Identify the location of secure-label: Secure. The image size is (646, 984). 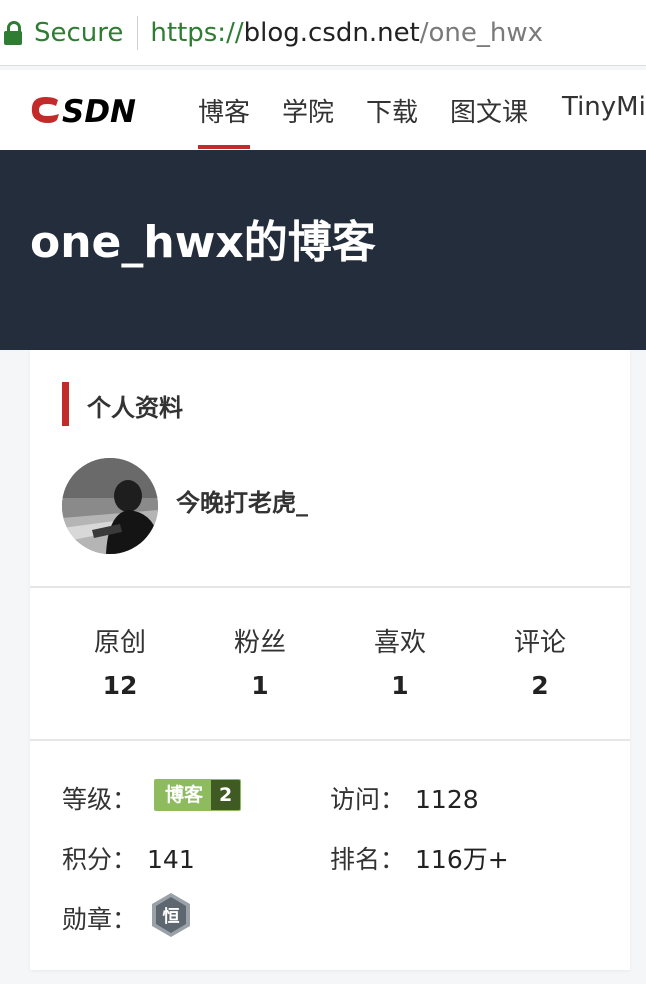
(79, 32).